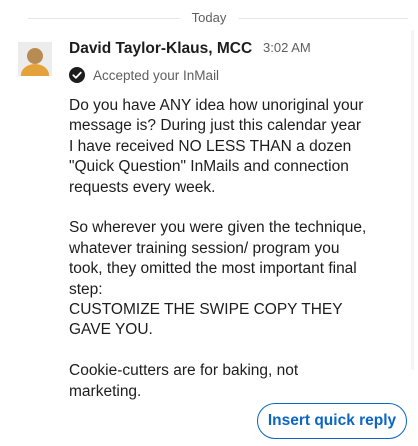  Describe the element at coordinates (160, 49) in the screenshot. I see `sender-name: David Taylor-Klaus, MCC` at that location.